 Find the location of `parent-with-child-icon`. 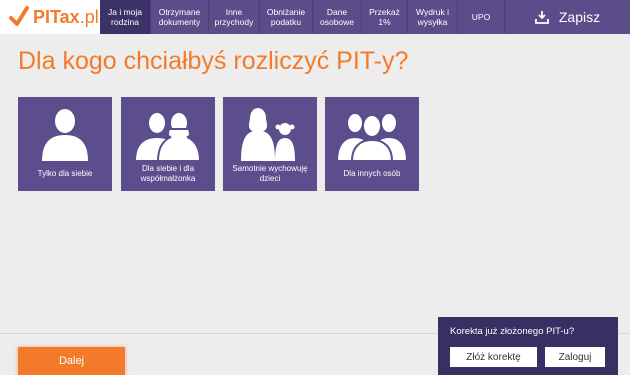

parent-with-child-icon is located at coordinates (268, 134).